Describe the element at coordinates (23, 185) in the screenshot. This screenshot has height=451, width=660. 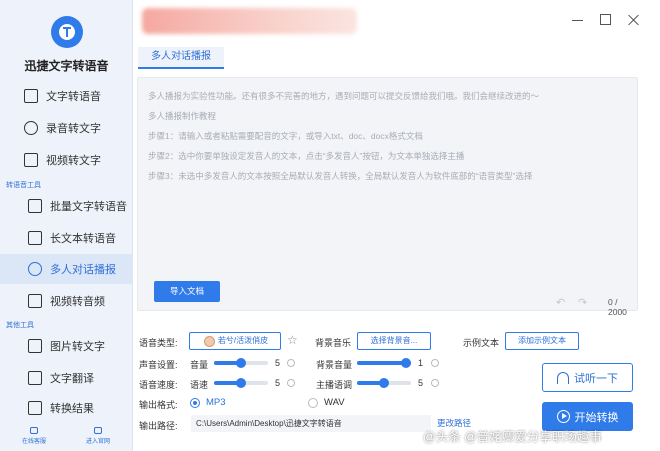
I see `group-label-speech-tools: 转语音工具` at that location.